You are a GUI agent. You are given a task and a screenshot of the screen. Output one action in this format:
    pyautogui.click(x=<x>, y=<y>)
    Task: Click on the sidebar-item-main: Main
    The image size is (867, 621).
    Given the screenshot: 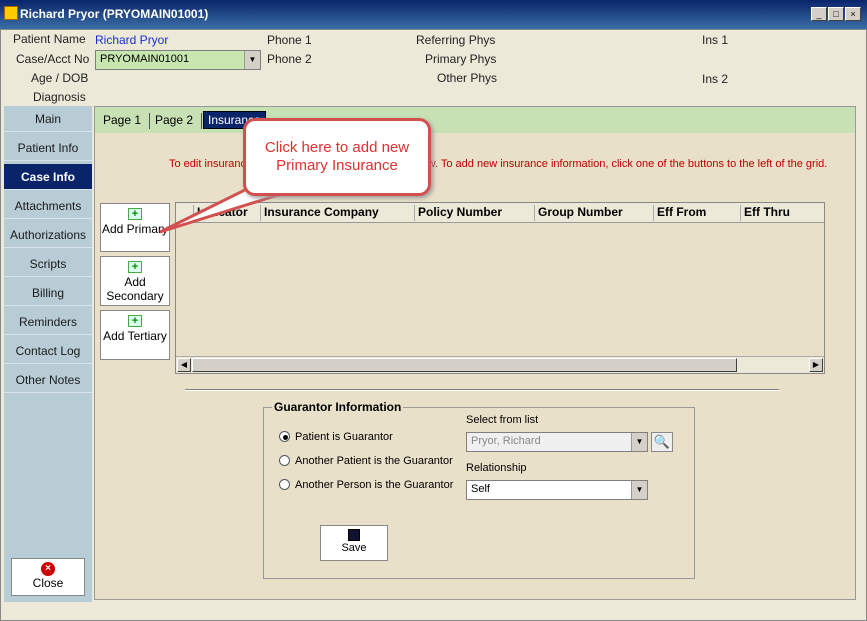 What is the action you would take?
    pyautogui.click(x=48, y=119)
    